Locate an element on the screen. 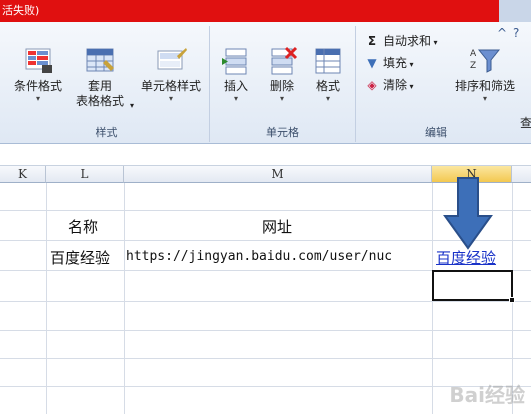 This screenshot has height=414, width=531. fill-label: 填充 is located at coordinates (395, 63).